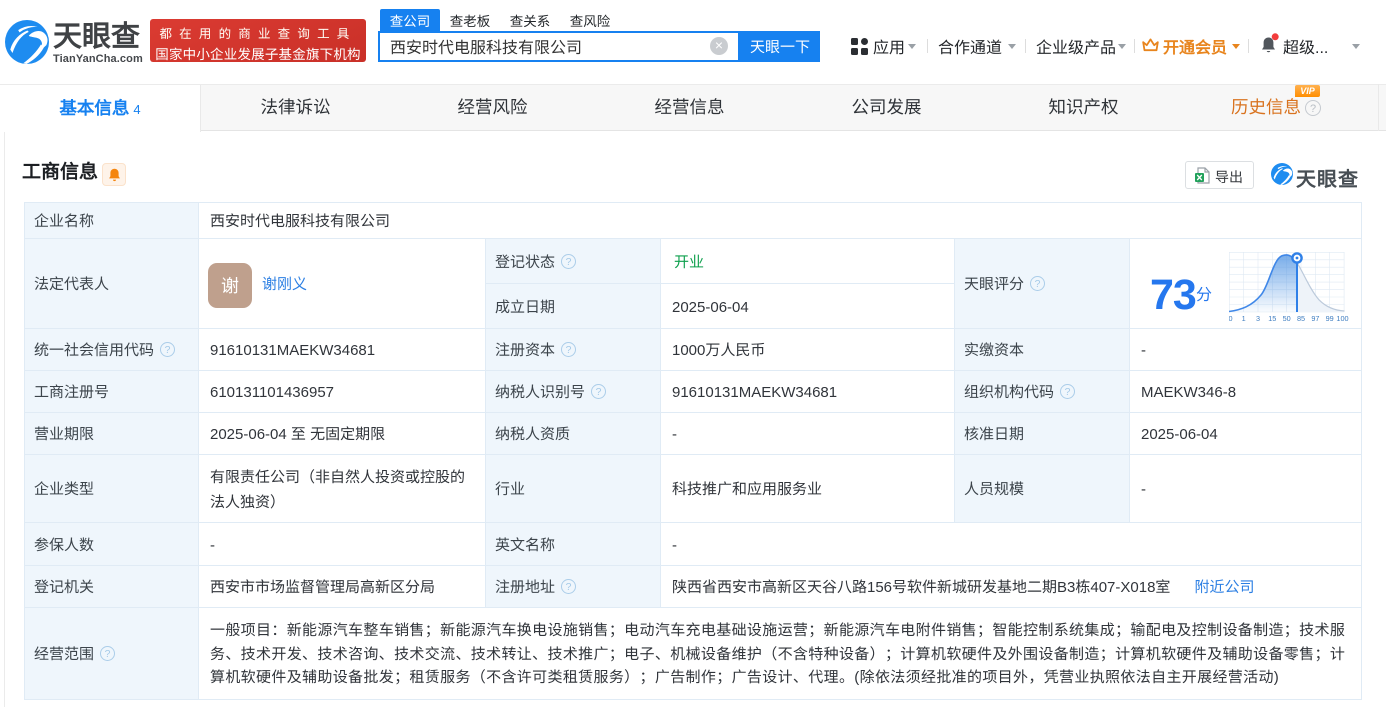  Describe the element at coordinates (1258, 318) in the screenshot. I see `svg-text: 3` at that location.